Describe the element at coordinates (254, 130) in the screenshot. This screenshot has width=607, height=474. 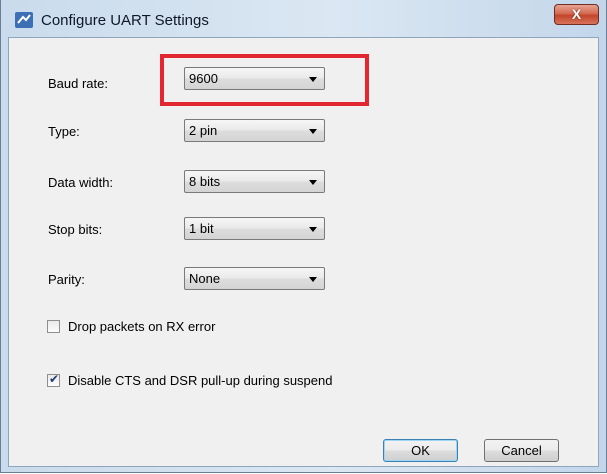
I see `type-dropdown: 2 pin` at that location.